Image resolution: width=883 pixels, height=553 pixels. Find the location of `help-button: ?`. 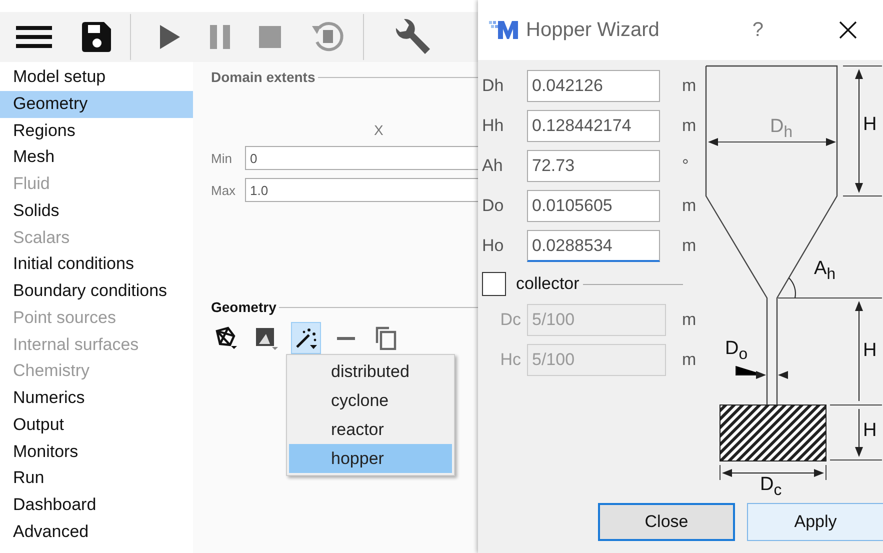

help-button: ? is located at coordinates (758, 30).